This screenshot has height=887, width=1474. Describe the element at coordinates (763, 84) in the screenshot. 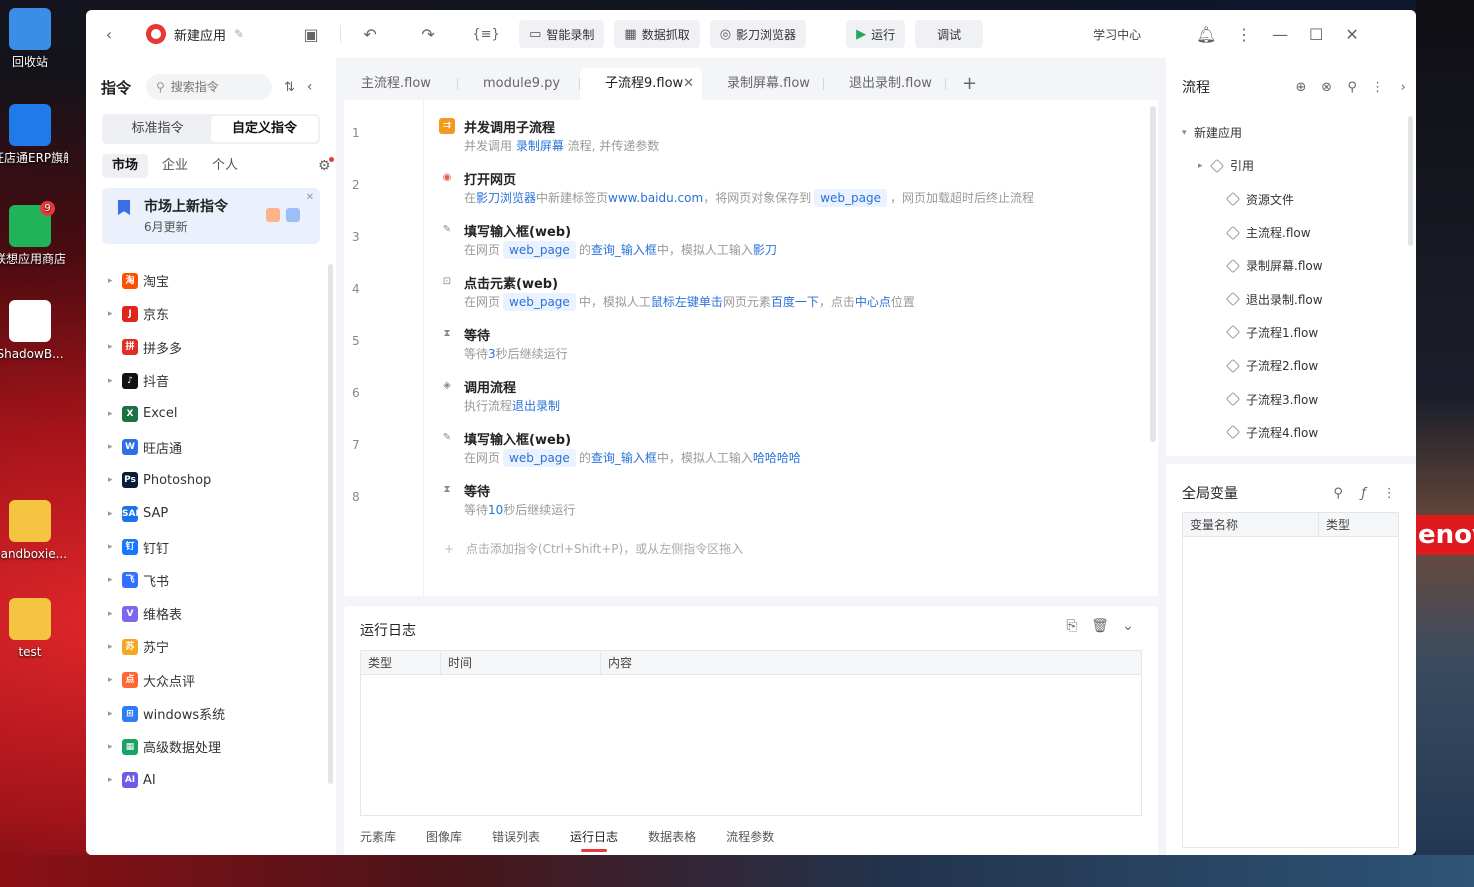

I see `tab-file: 录制屏幕.flow` at that location.